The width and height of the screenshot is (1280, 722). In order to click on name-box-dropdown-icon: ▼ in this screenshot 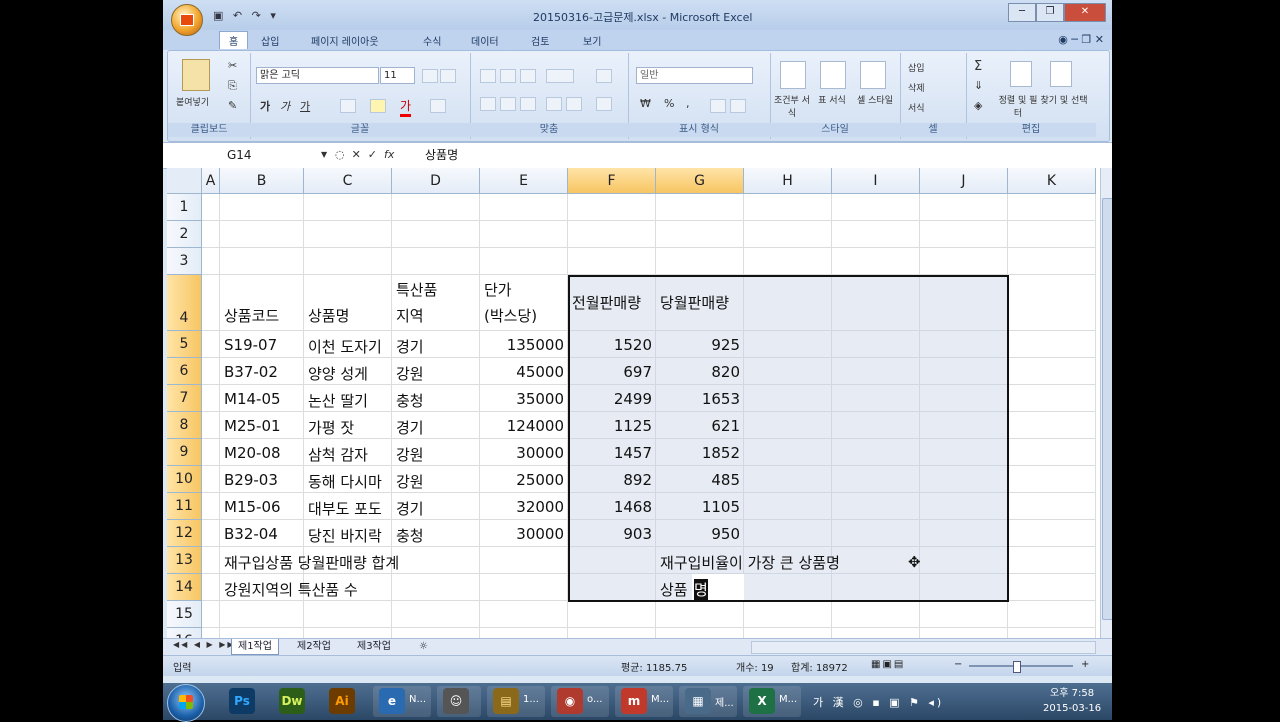, I will do `click(324, 155)`.